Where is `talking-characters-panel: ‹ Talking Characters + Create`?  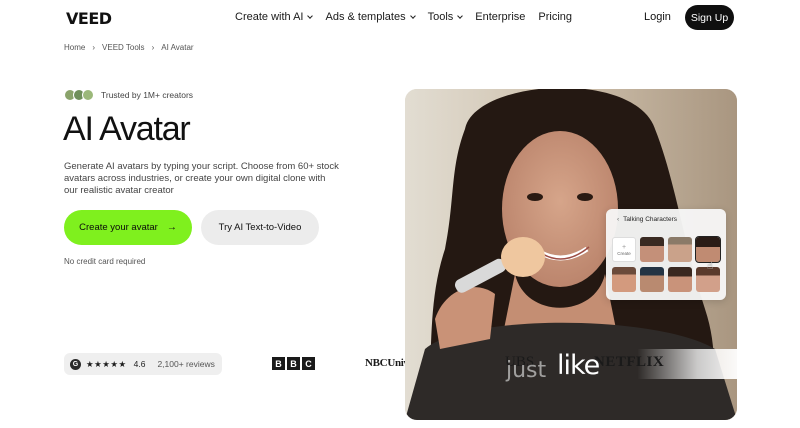
talking-characters-panel: ‹ Talking Characters + Create is located at coordinates (666, 254).